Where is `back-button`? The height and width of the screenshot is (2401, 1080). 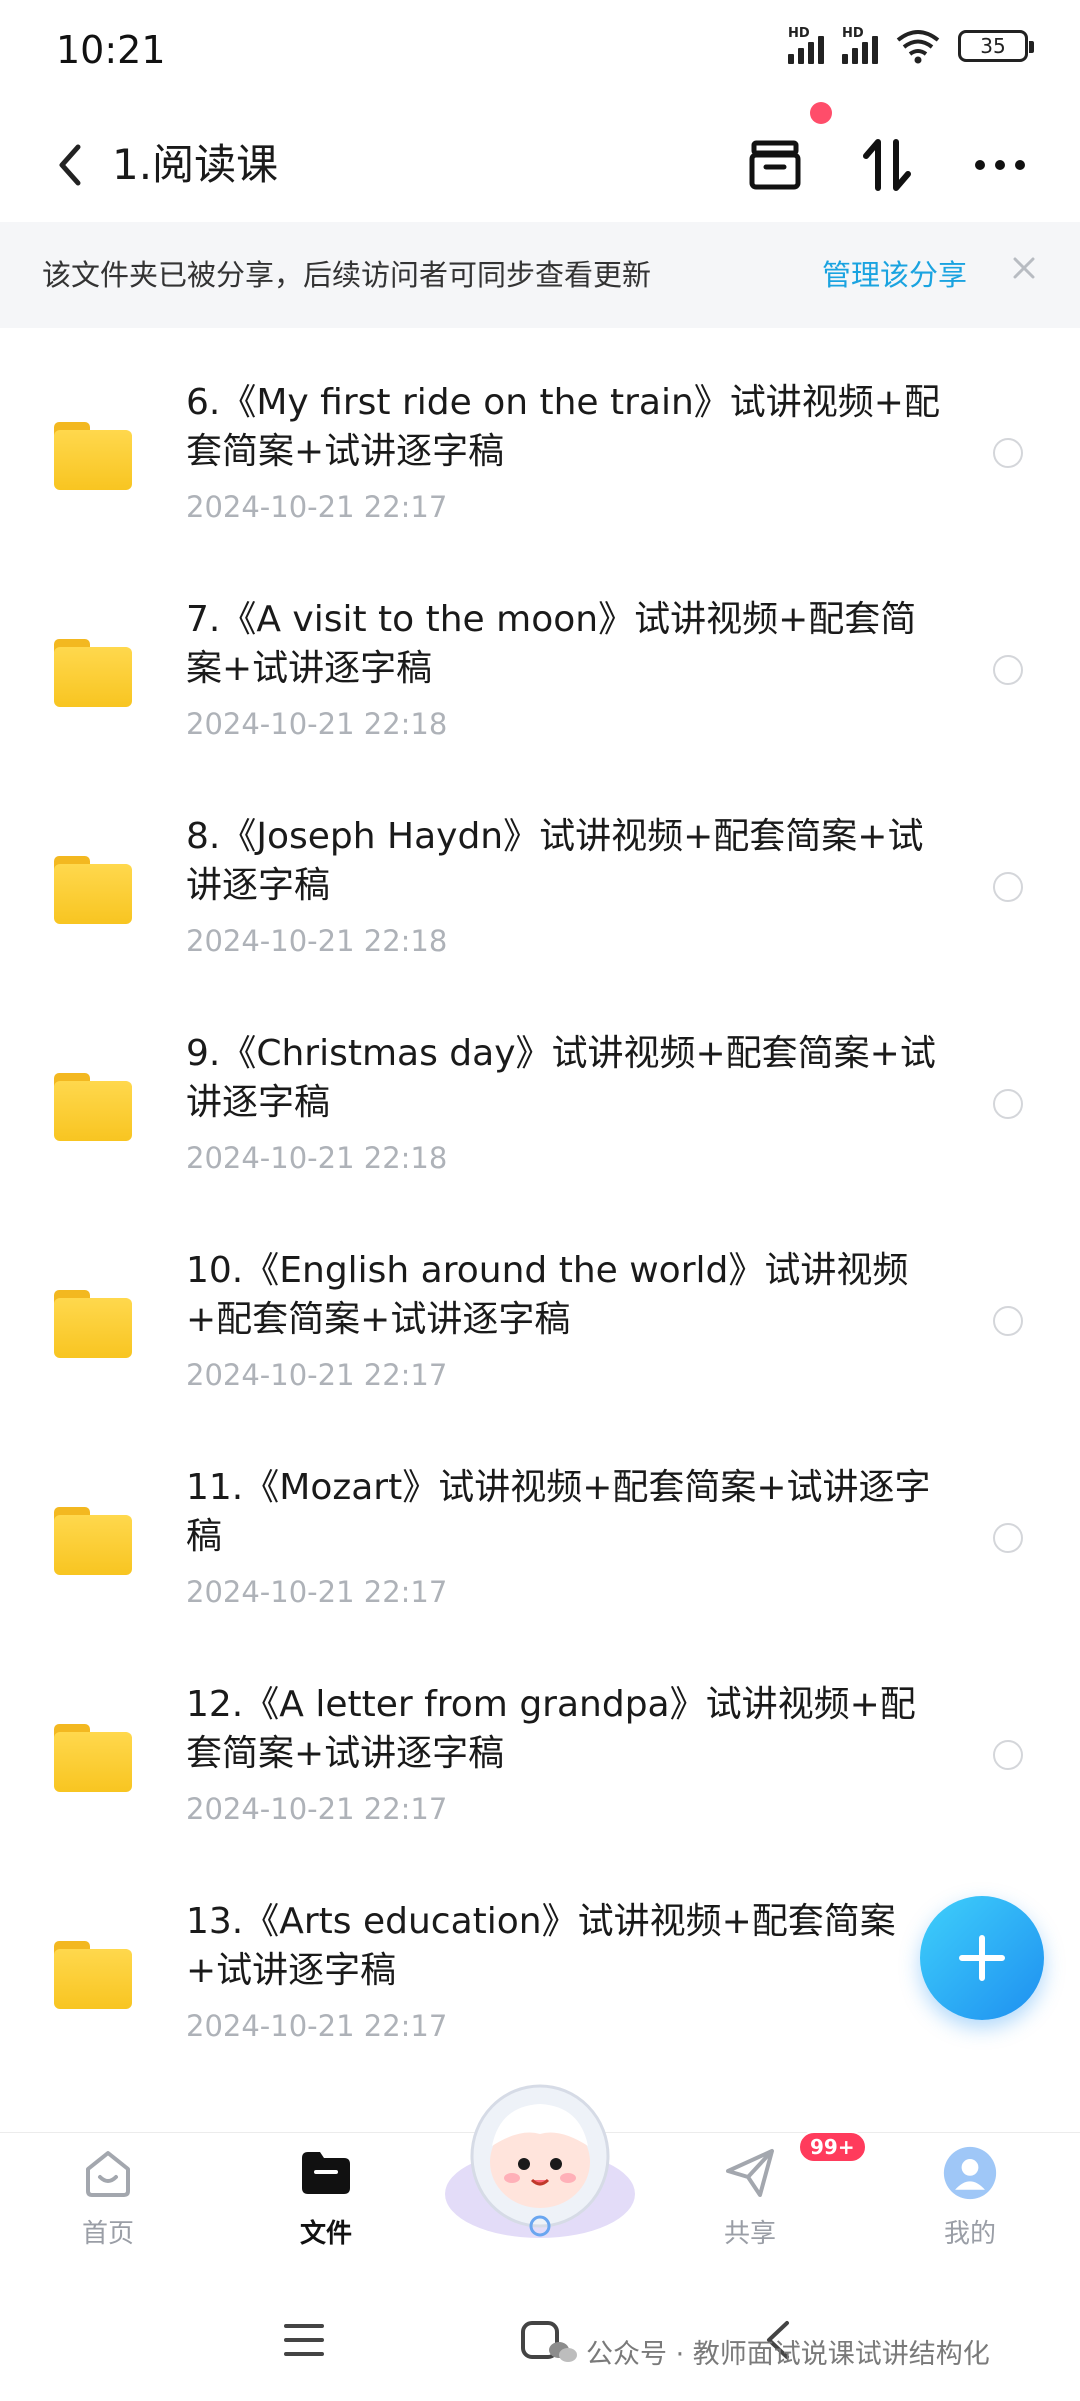
back-button is located at coordinates (70, 165).